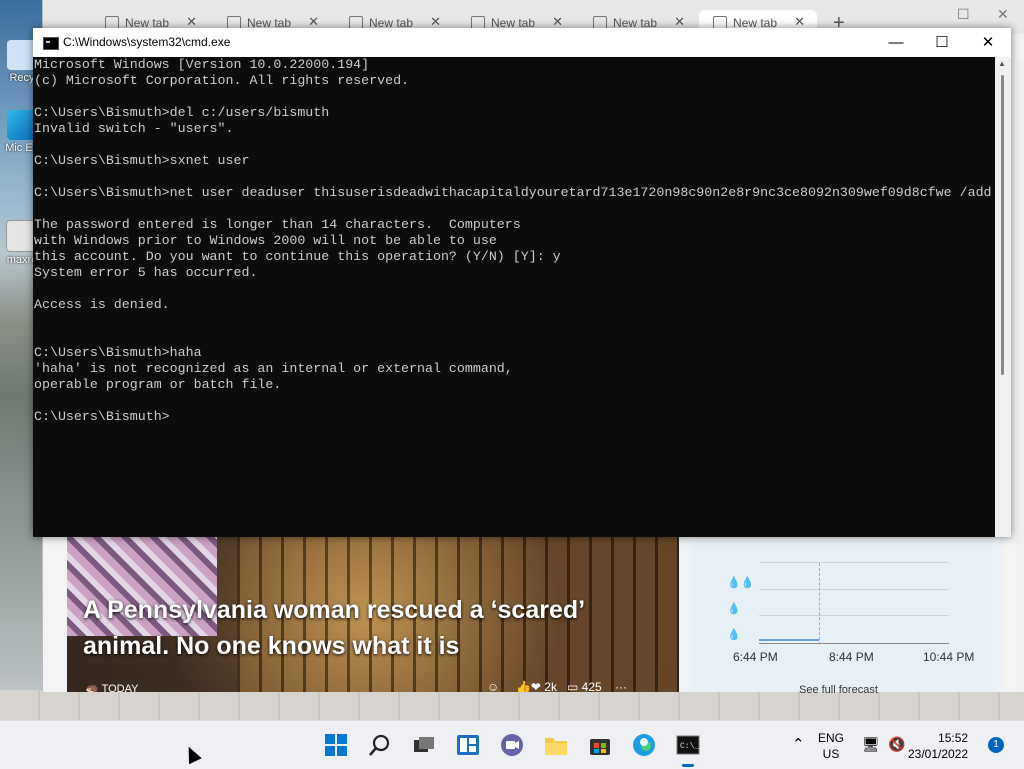 This screenshot has height=769, width=1024. I want to click on taskbar: C:\_ ⌃ ENG US 🖥 🔇 15:52 23/01/2022 1, so click(512, 744).